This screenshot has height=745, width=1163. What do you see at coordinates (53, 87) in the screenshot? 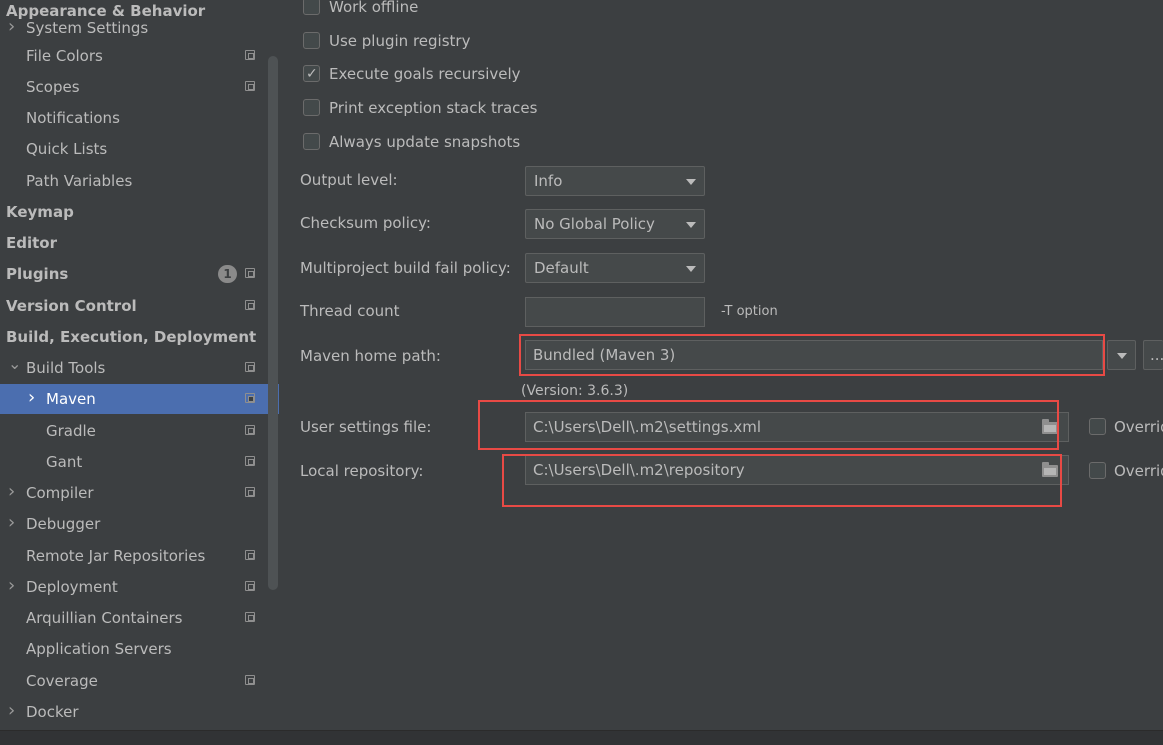
I see `sidebar-item-label: Scopes` at bounding box center [53, 87].